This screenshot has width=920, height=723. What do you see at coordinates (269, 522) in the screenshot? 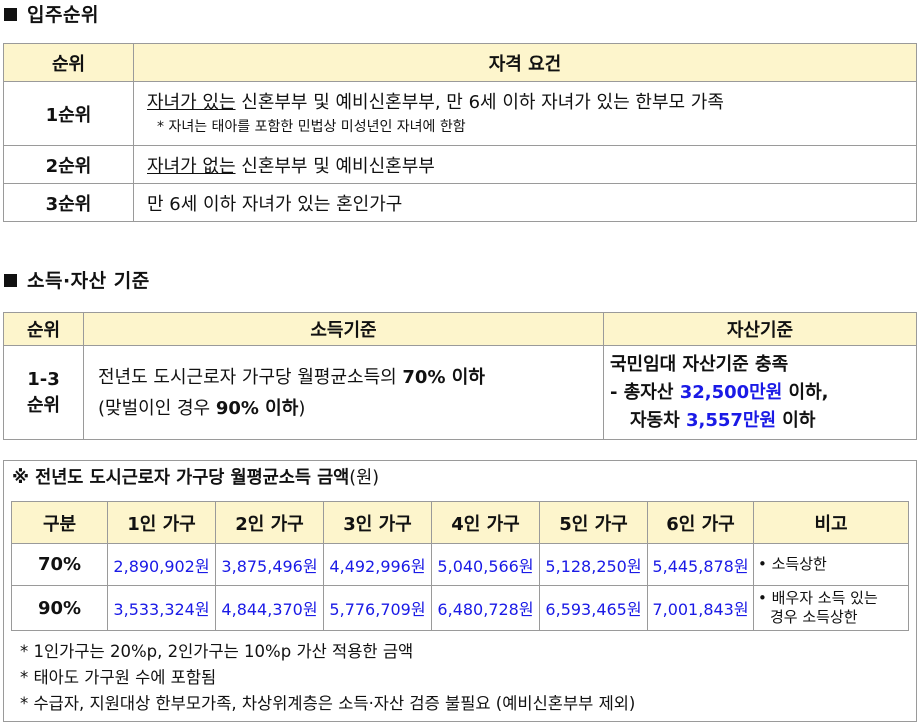
I see `header-2person: 2인 가구` at bounding box center [269, 522].